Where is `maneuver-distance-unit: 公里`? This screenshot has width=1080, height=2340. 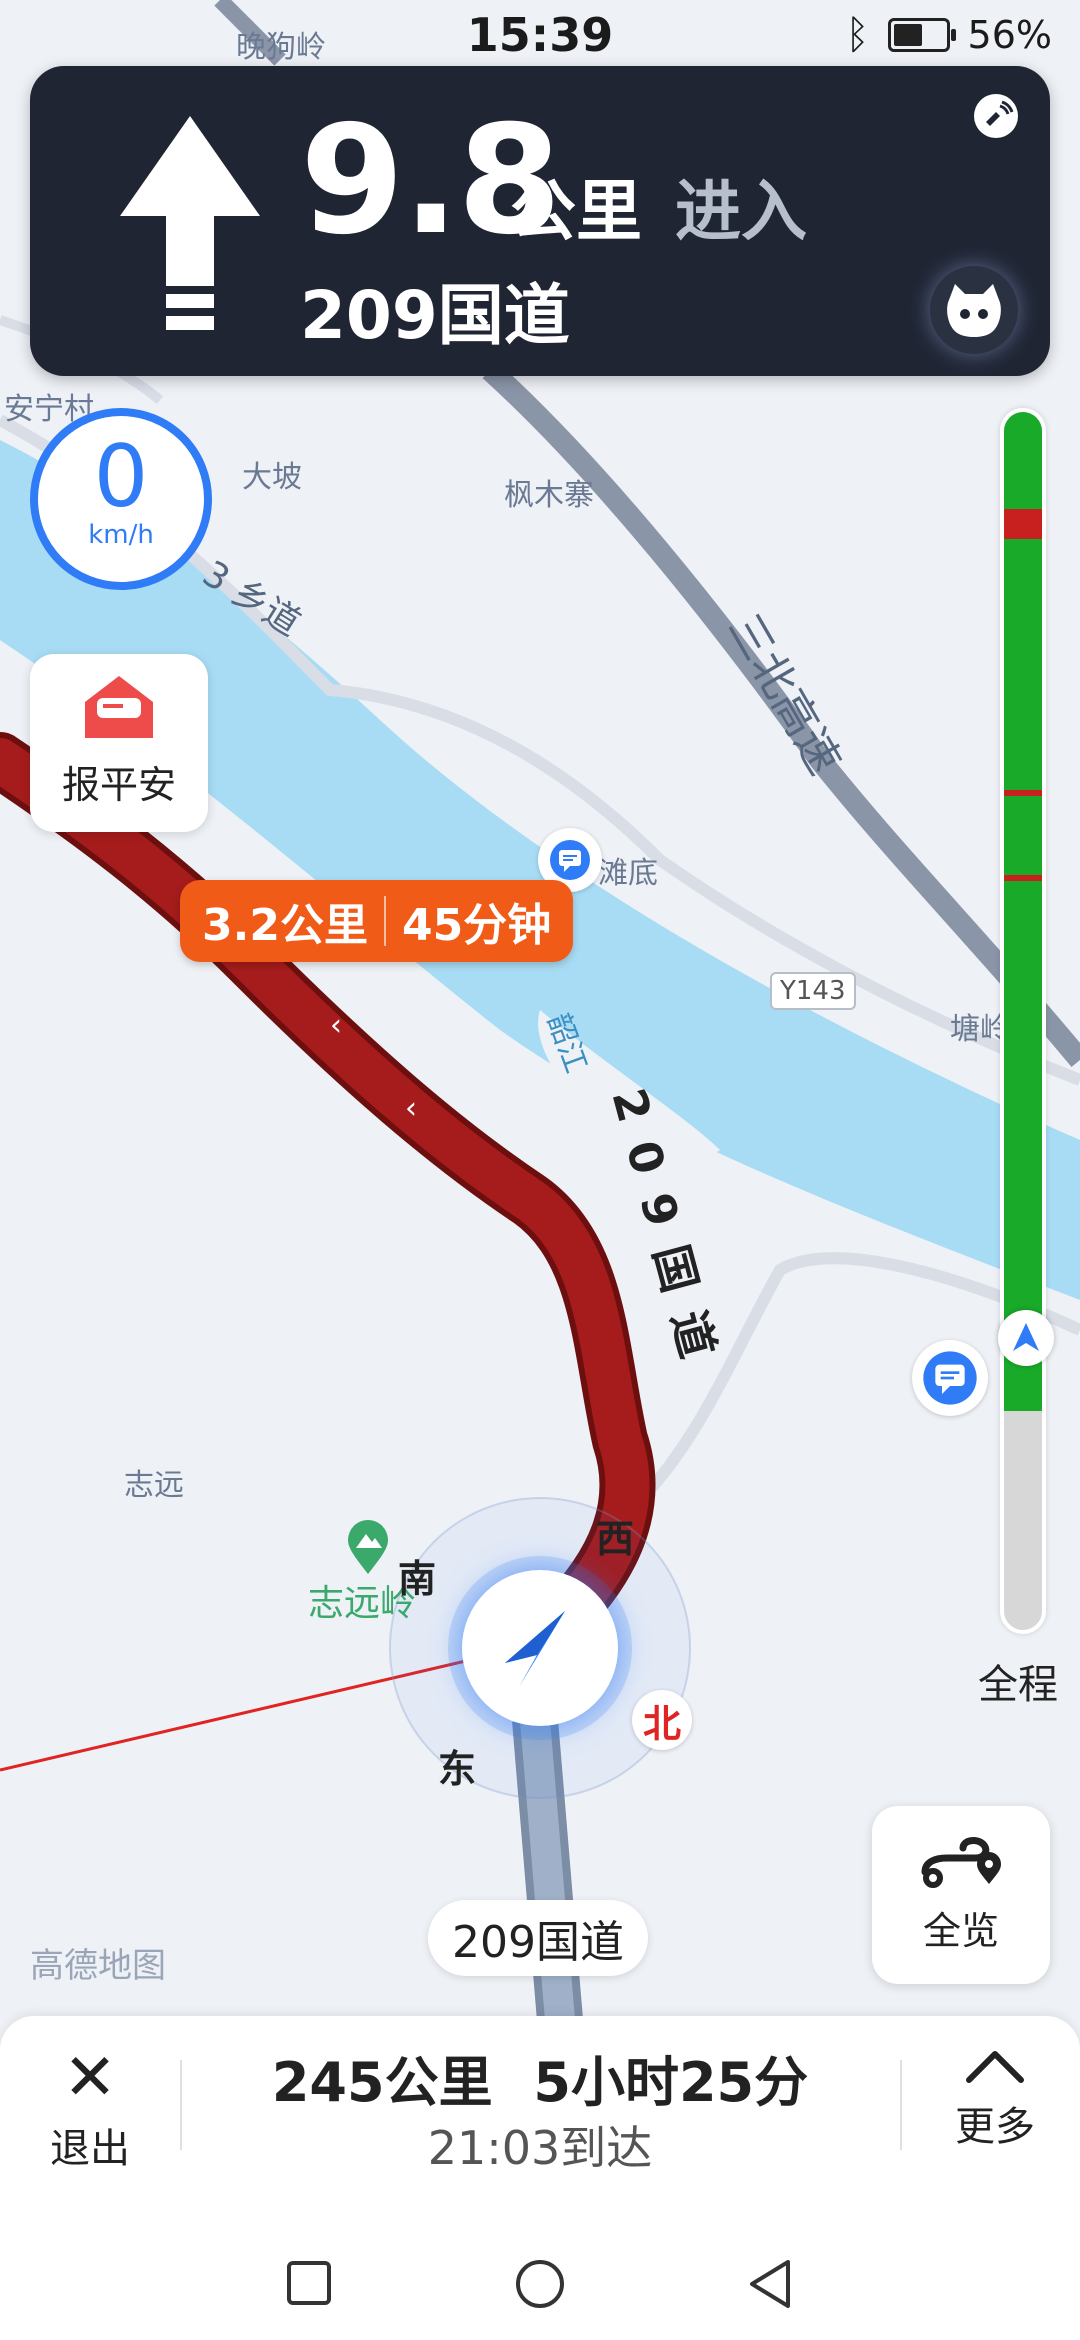 maneuver-distance-unit: 公里 is located at coordinates (576, 211).